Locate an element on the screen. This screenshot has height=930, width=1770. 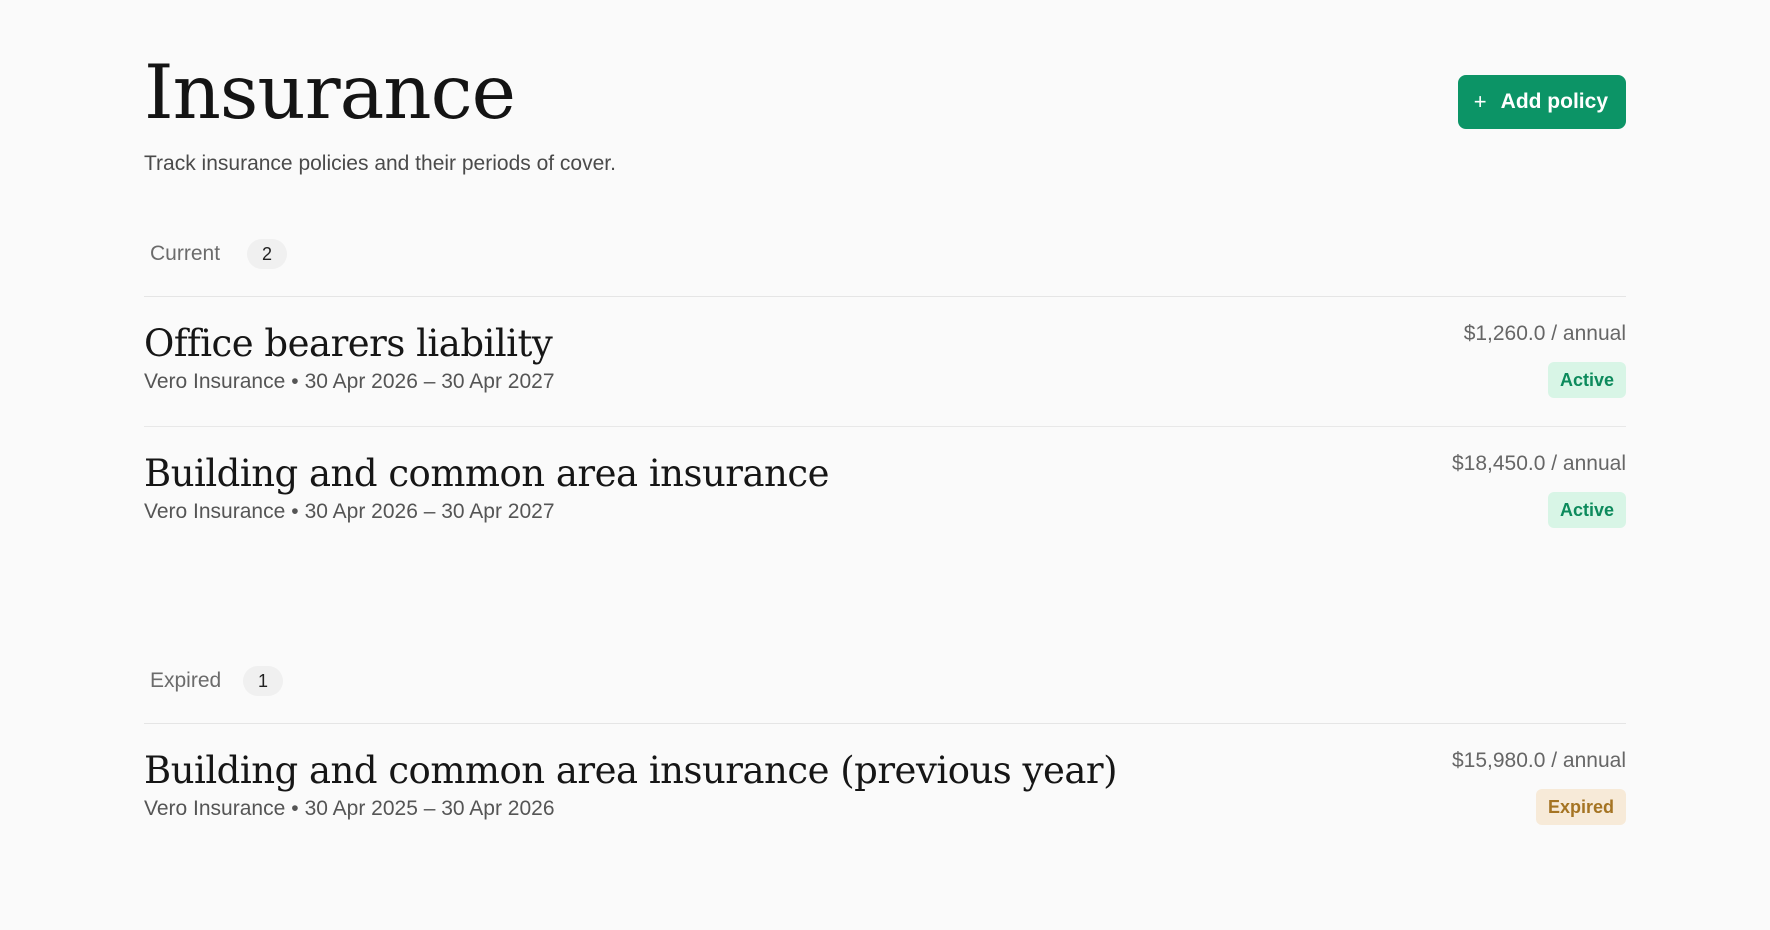
add-policy-label: Add policy is located at coordinates (1554, 101).